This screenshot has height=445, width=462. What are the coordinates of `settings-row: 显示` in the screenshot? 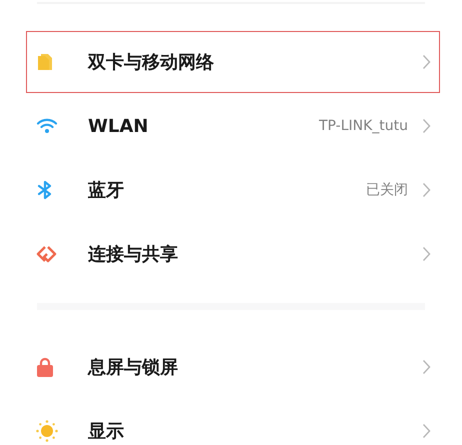 It's located at (233, 422).